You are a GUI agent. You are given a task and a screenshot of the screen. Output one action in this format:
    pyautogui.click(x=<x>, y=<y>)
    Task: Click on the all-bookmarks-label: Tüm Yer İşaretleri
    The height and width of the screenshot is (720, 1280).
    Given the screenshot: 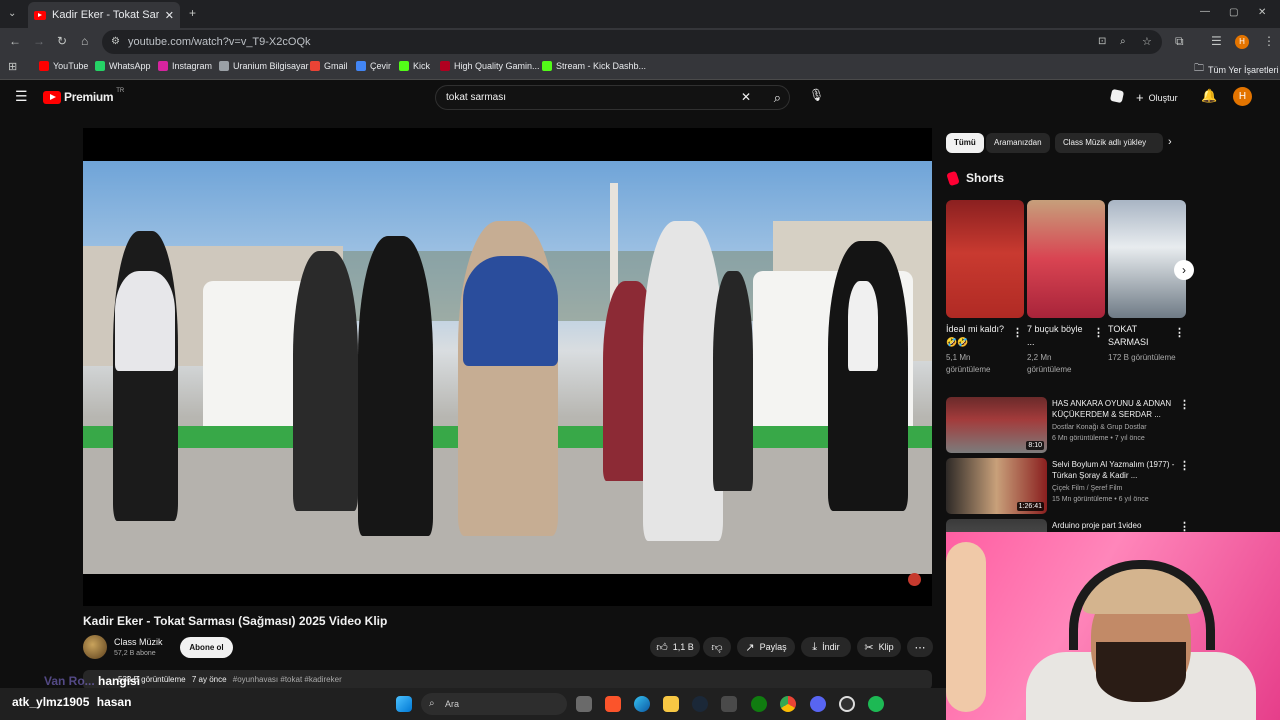 What is the action you would take?
    pyautogui.click(x=1243, y=69)
    